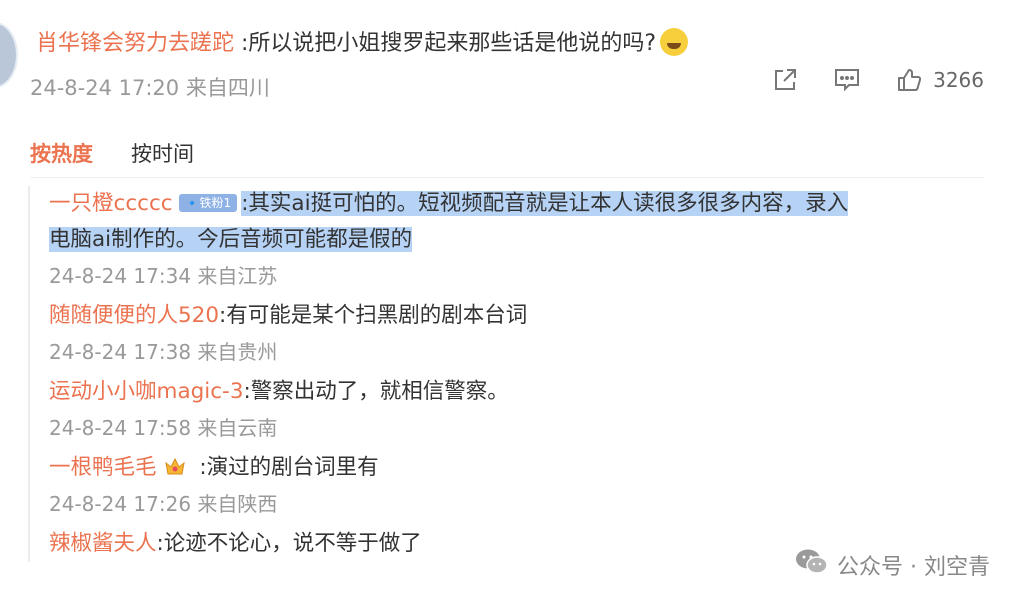  I want to click on main-comment: 肖华锋会努力去蹉跎 :所以说把小姐搜罗起来那些话是他说的吗?, so click(362, 44).